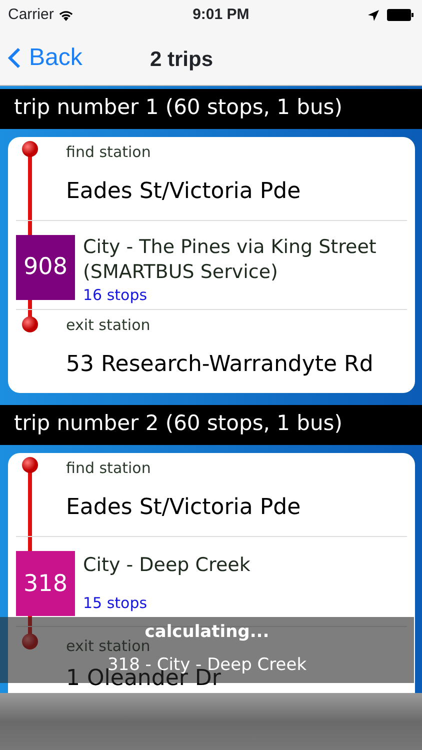 Image resolution: width=422 pixels, height=750 pixels. Describe the element at coordinates (373, 15) in the screenshot. I see `location-arrow-icon` at that location.